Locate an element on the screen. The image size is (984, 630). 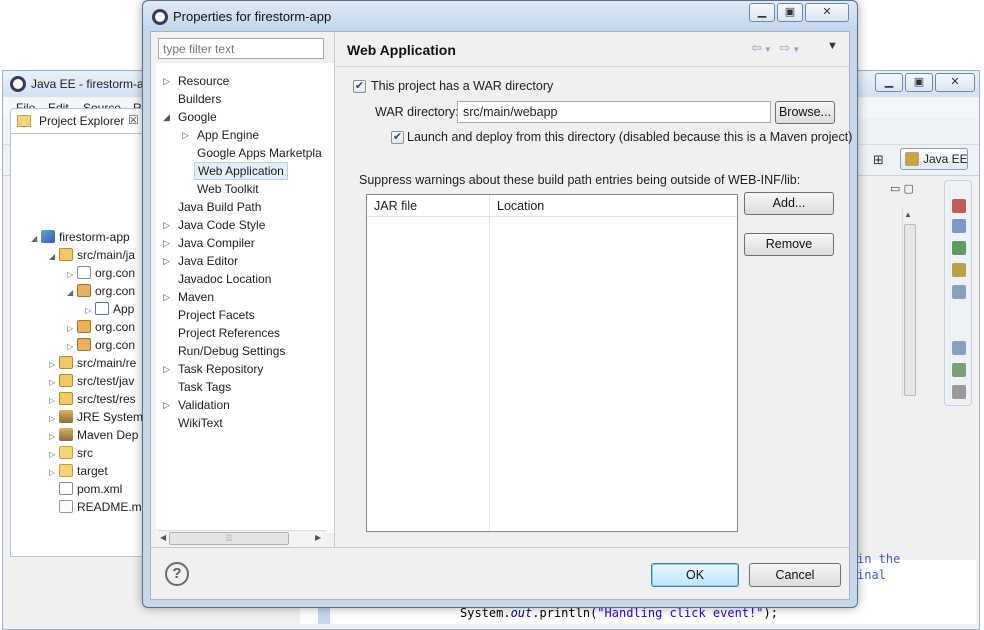
project-tree-item: ▷ src/test/res is located at coordinates (80, 399).